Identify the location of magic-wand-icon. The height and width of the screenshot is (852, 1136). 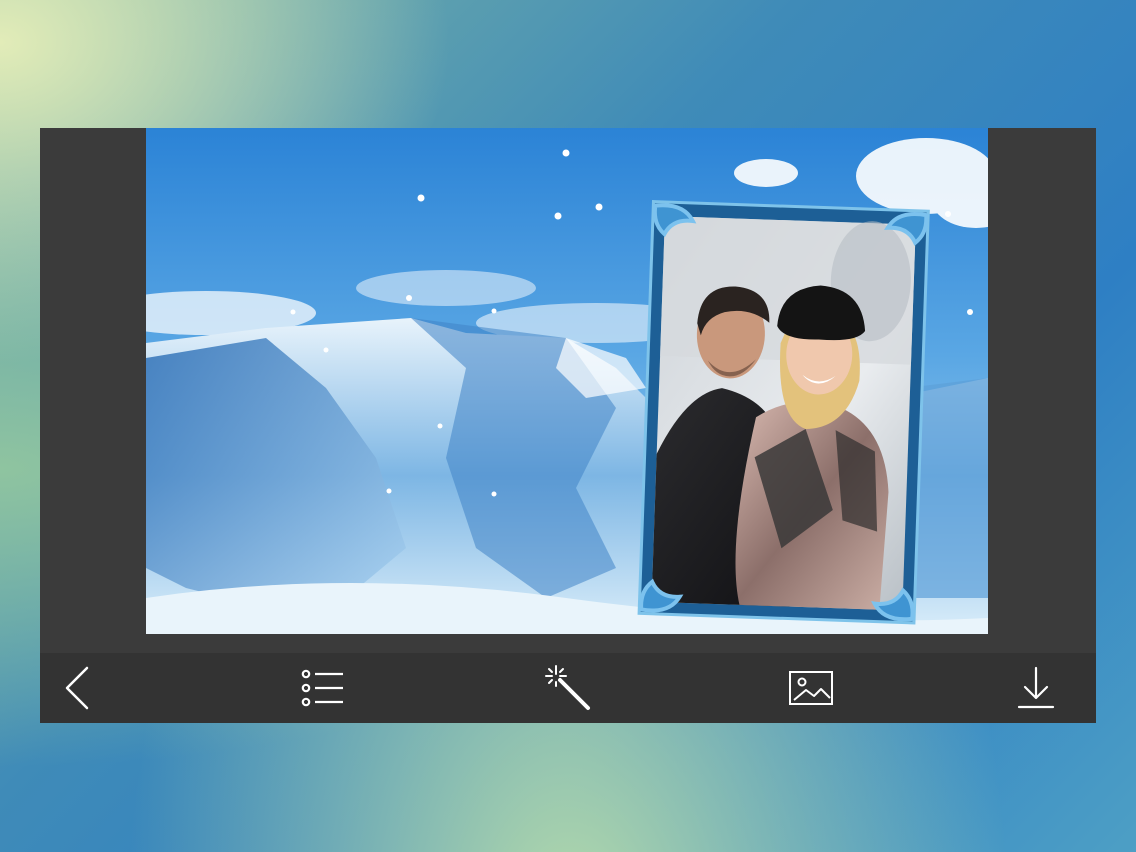
(567, 687).